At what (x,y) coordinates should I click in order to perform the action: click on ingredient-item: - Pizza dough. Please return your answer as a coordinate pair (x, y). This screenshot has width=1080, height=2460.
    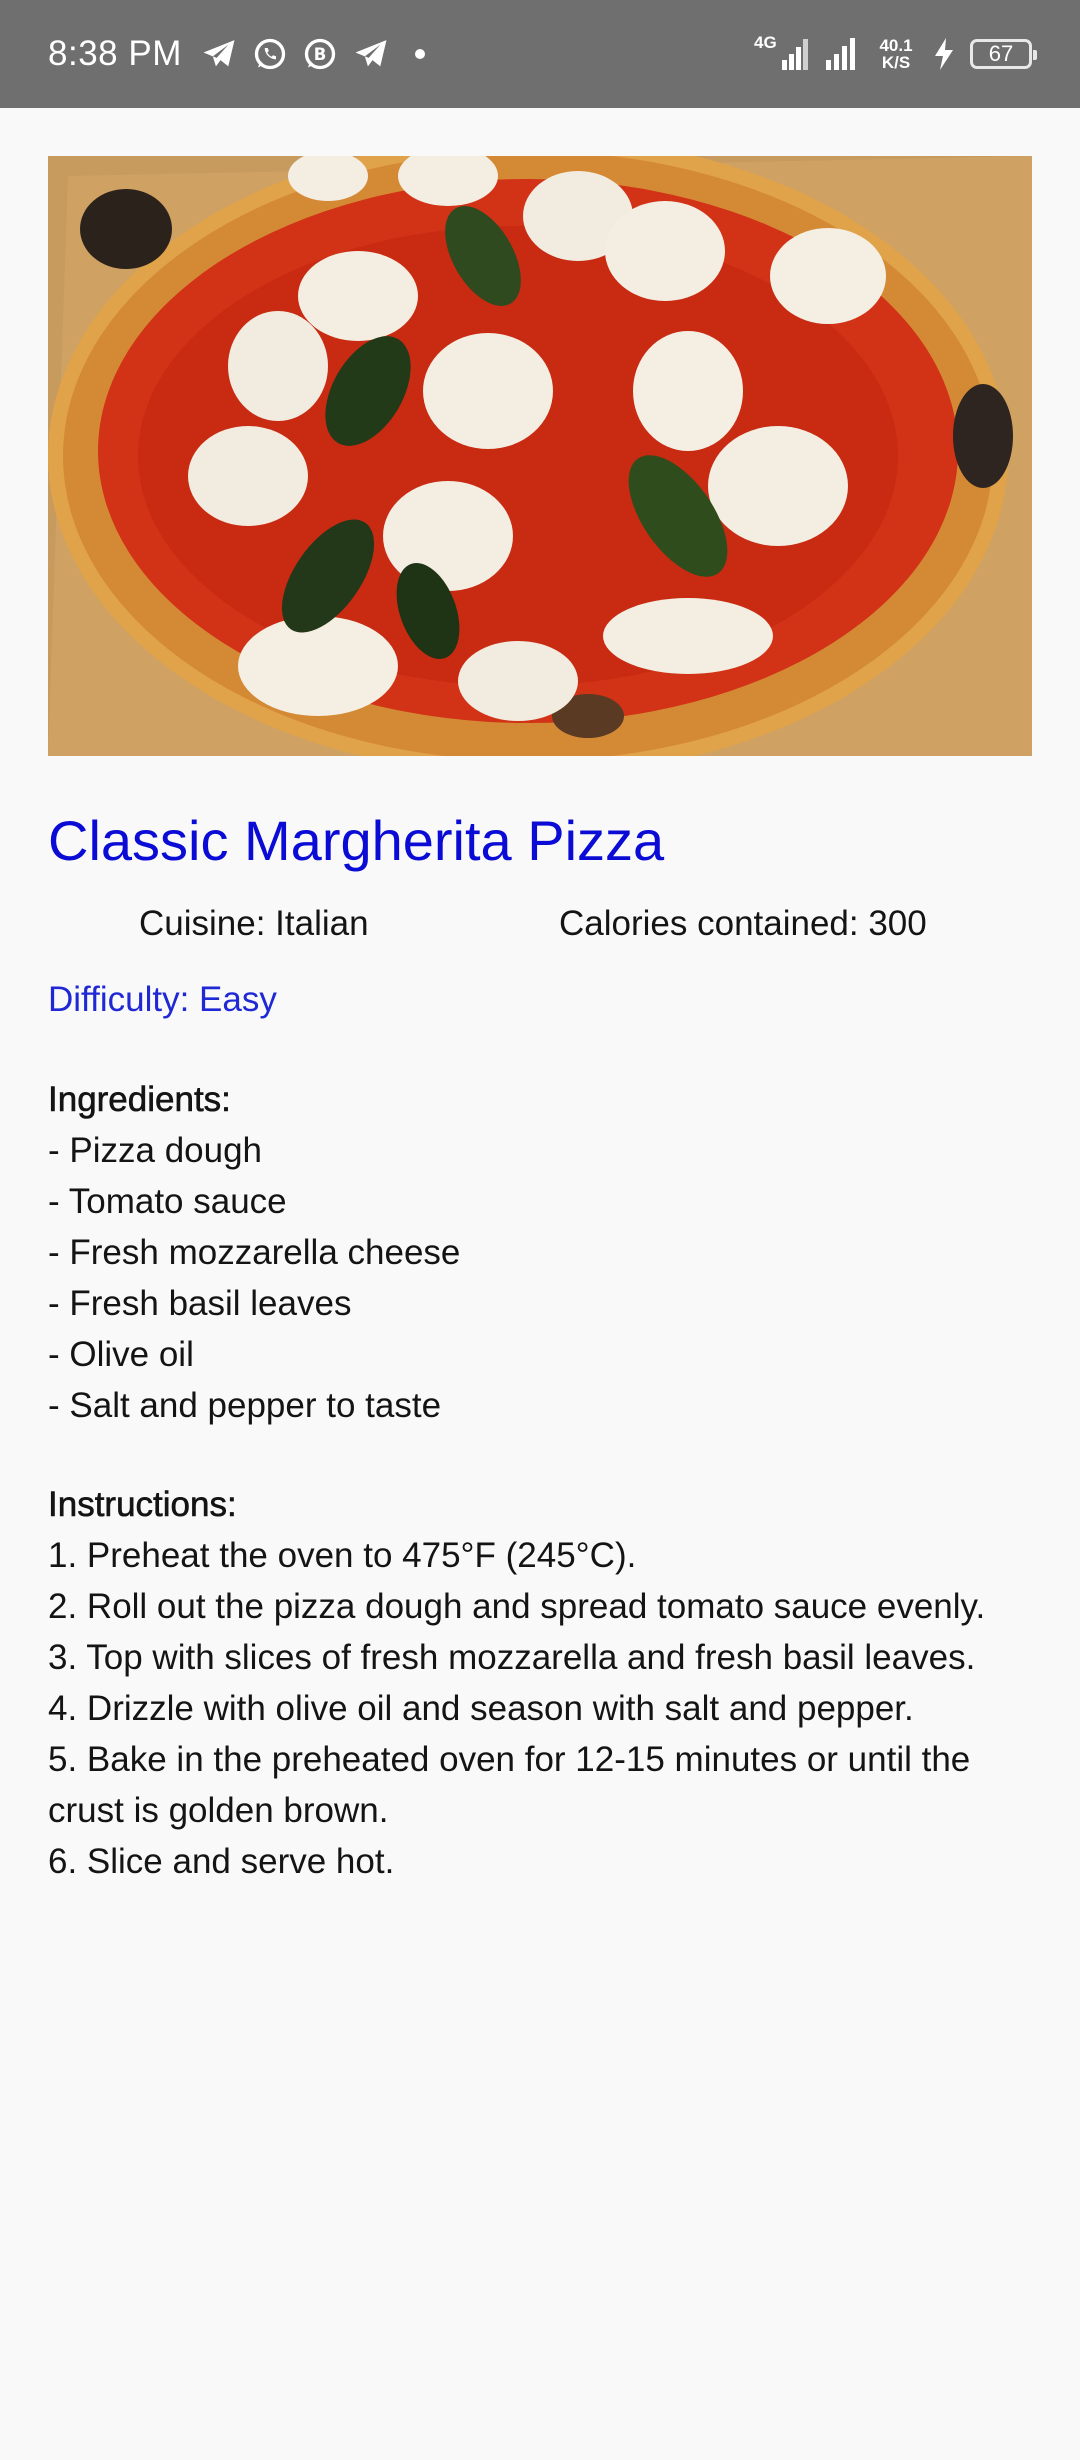
    Looking at the image, I should click on (155, 1150).